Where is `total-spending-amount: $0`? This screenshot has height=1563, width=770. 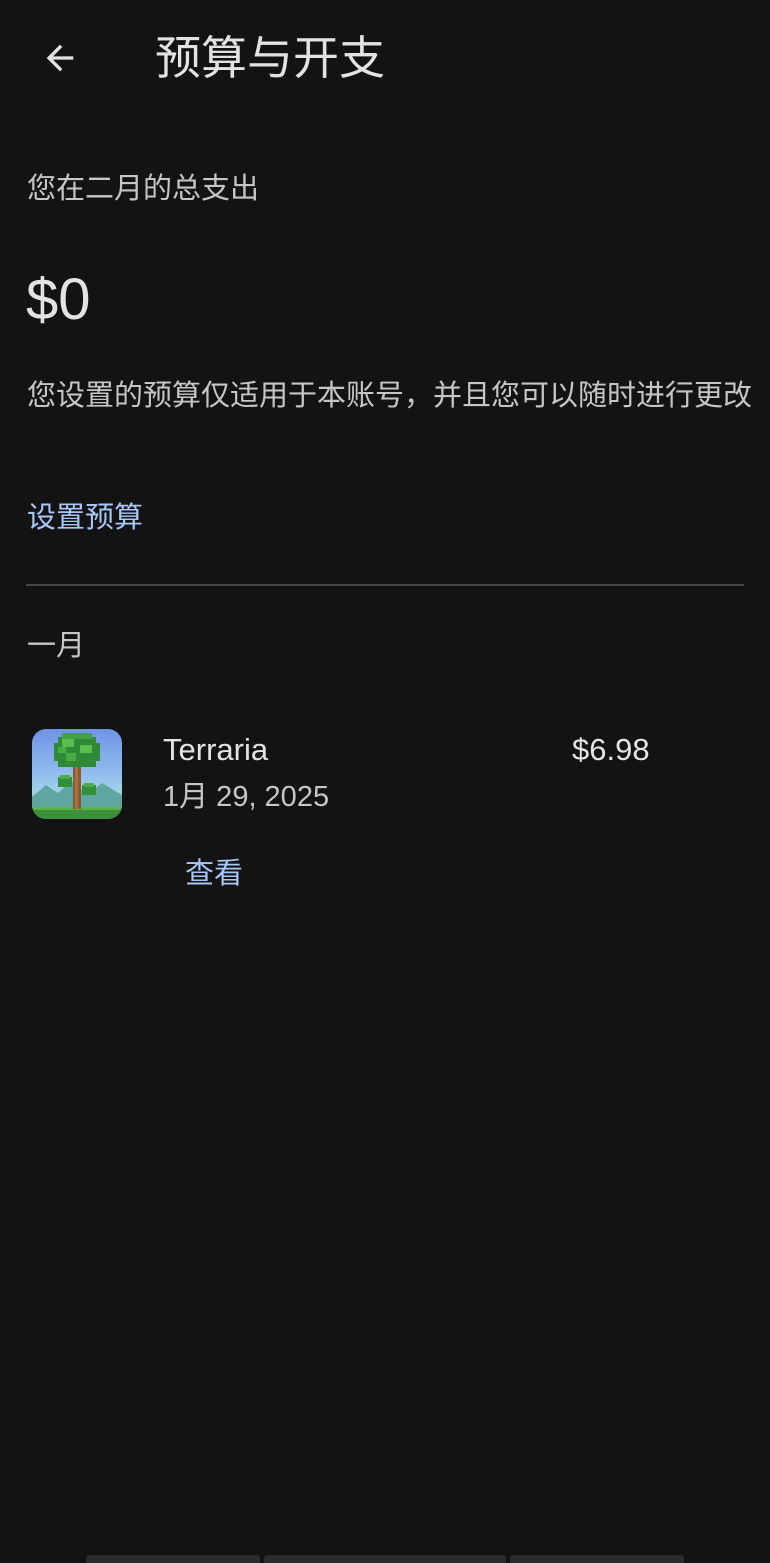 total-spending-amount: $0 is located at coordinates (58, 299).